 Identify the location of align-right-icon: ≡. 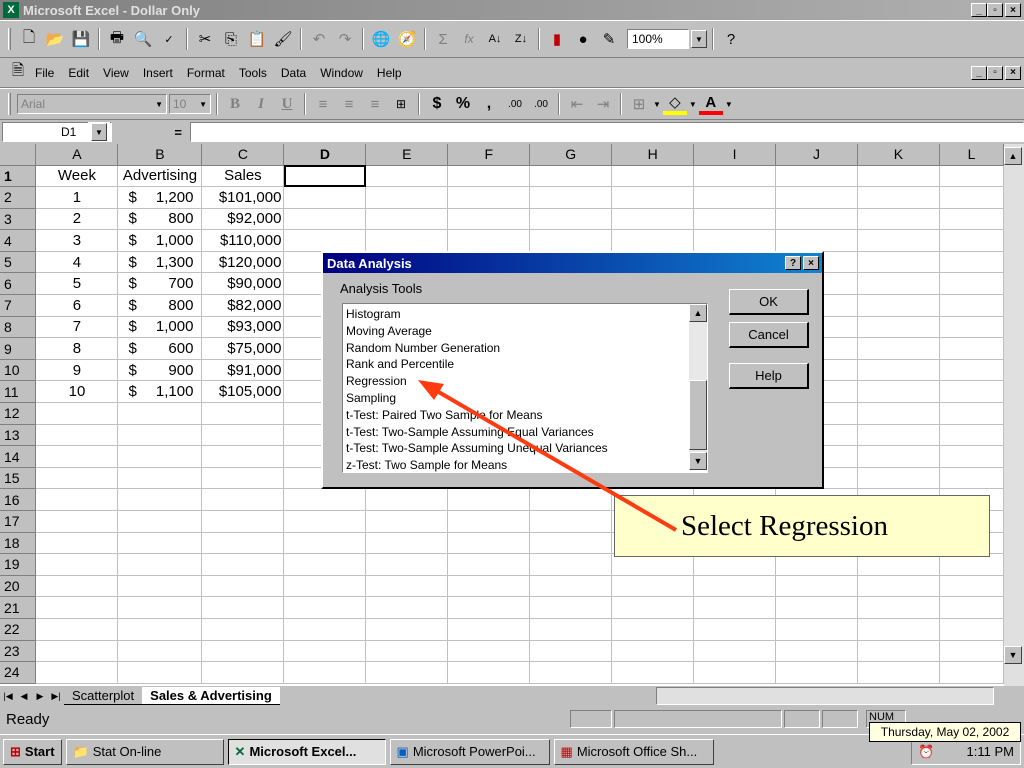
(375, 104).